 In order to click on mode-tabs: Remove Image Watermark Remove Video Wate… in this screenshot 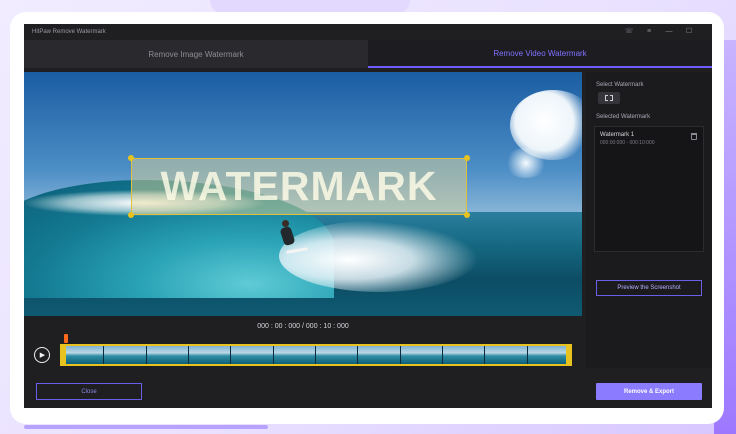, I will do `click(368, 54)`.